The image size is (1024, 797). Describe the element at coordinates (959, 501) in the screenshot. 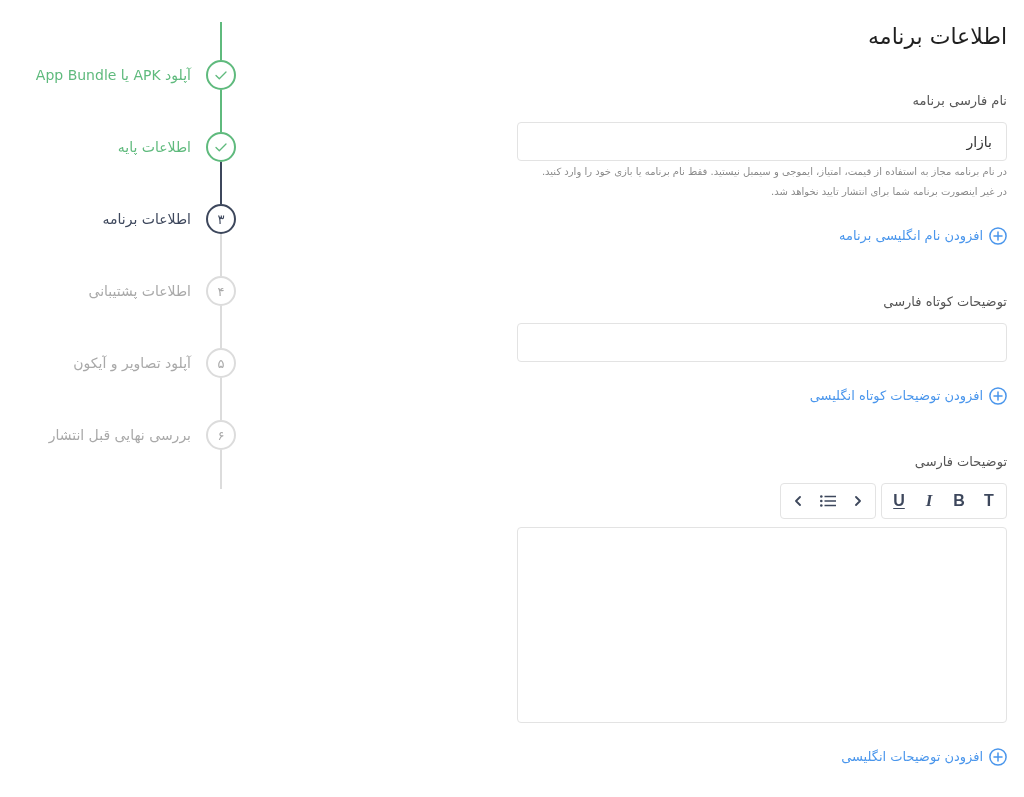

I see `bold-button: B` at that location.